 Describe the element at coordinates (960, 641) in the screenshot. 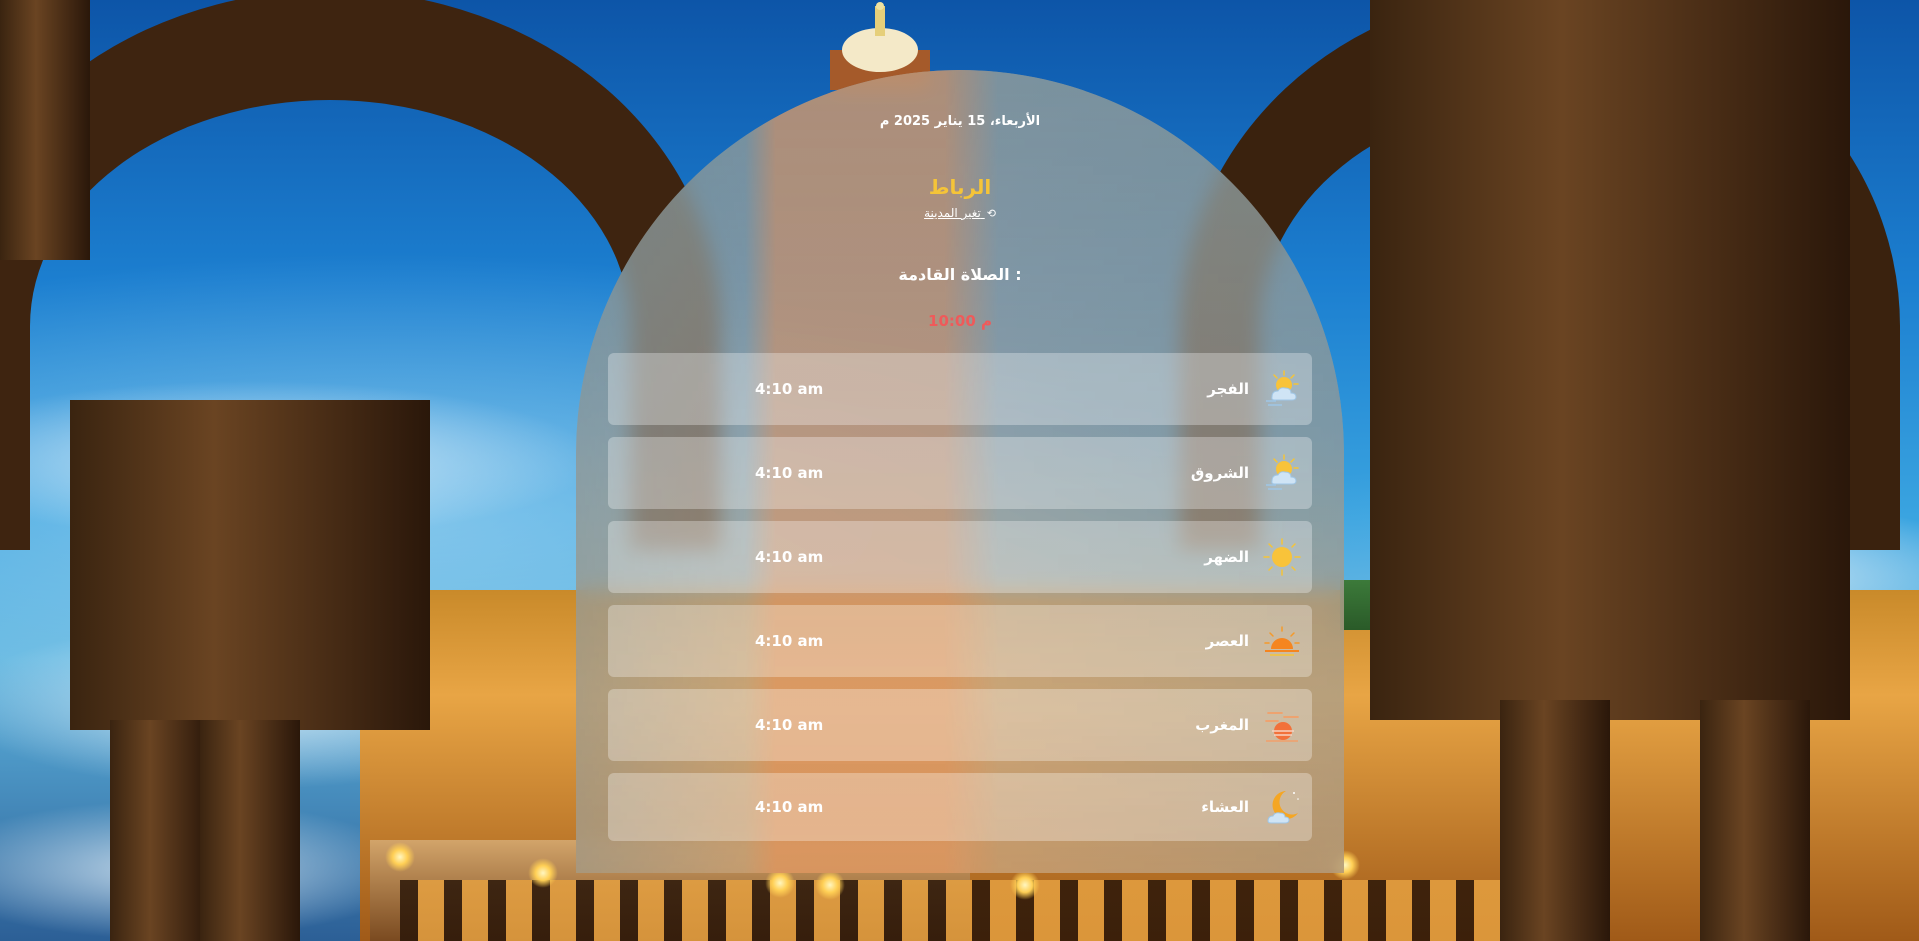

I see `prayer-row-asr: العصر 4:10 am` at that location.